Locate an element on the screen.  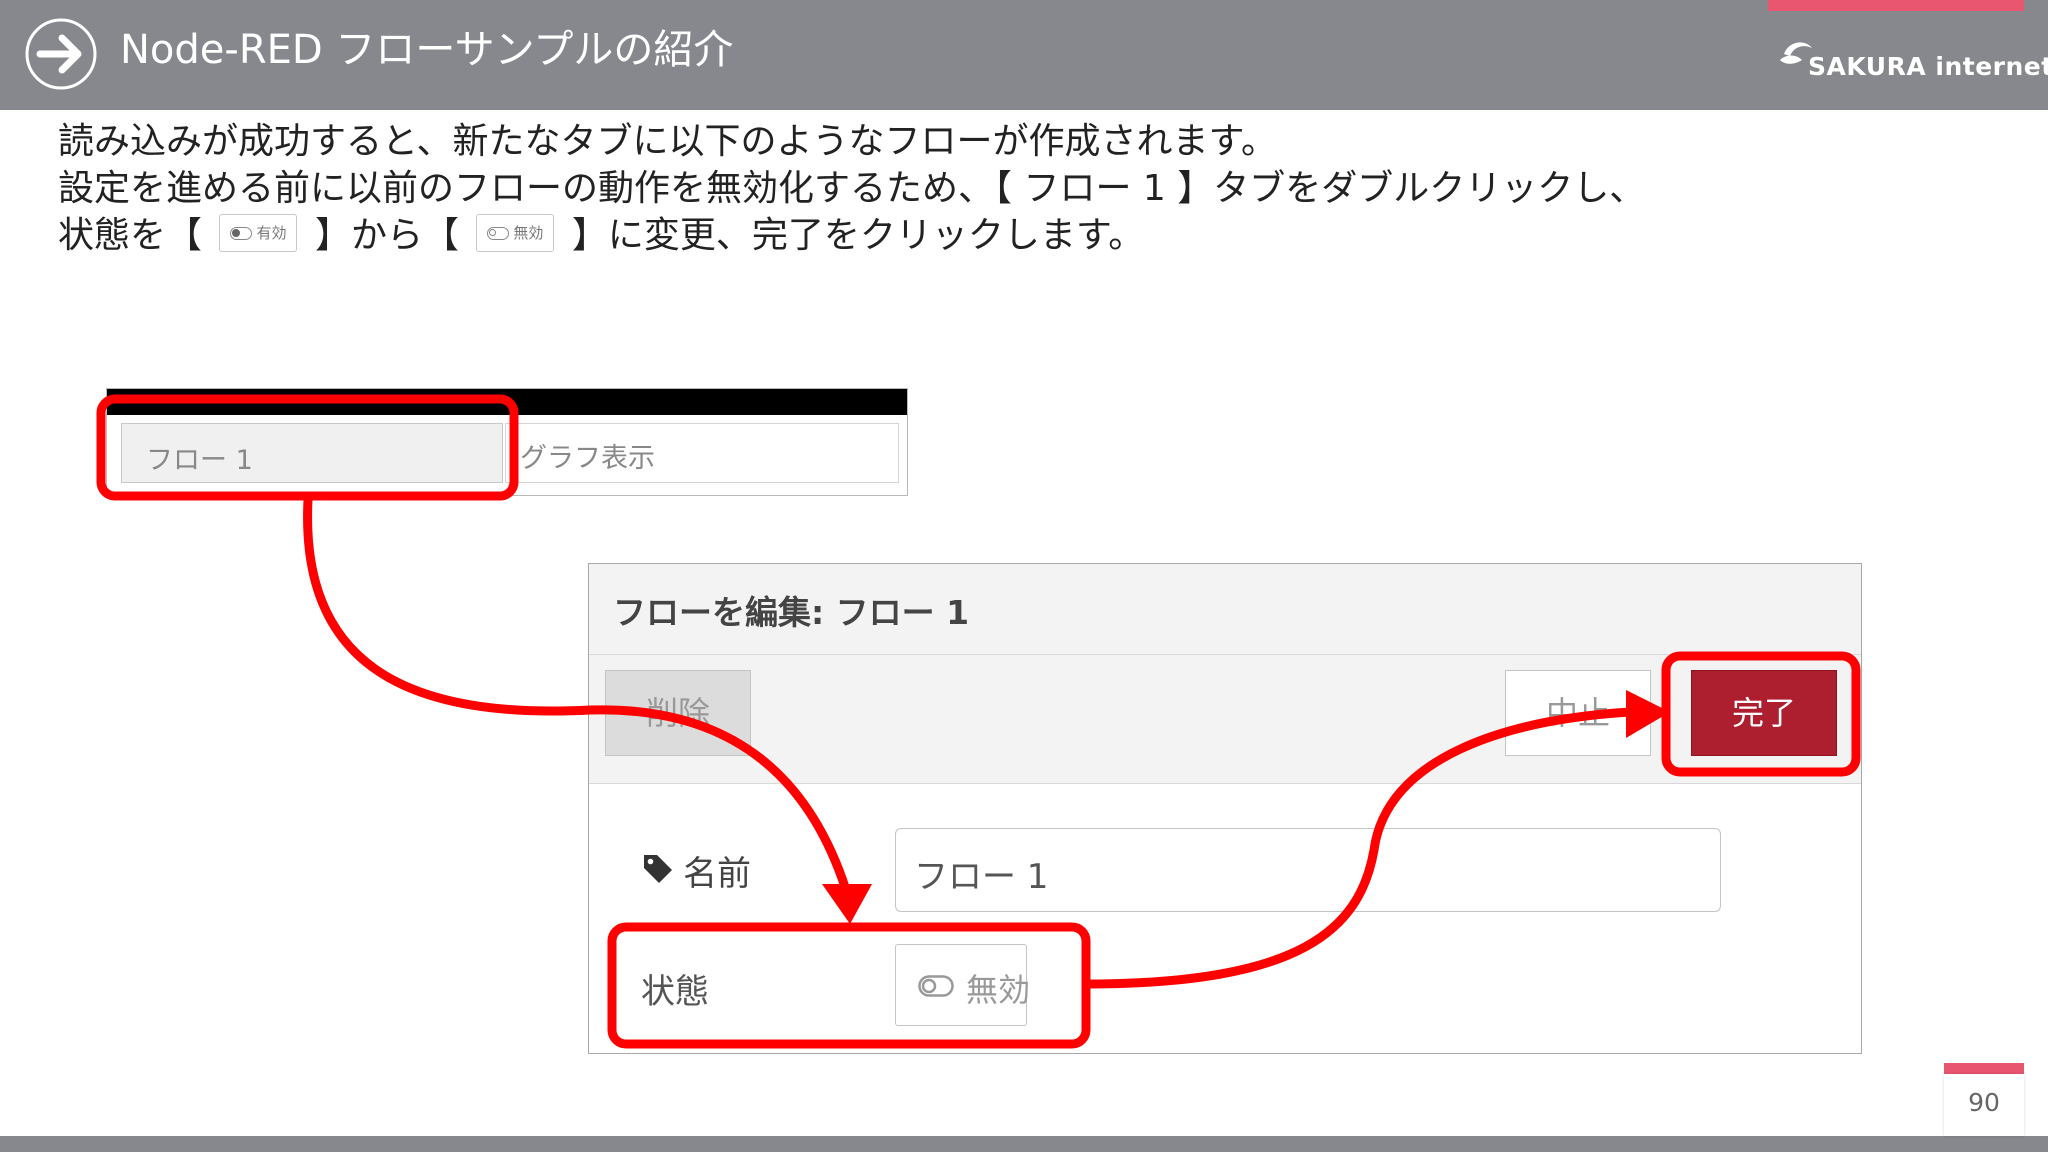
page-number-accent is located at coordinates (1984, 1068).